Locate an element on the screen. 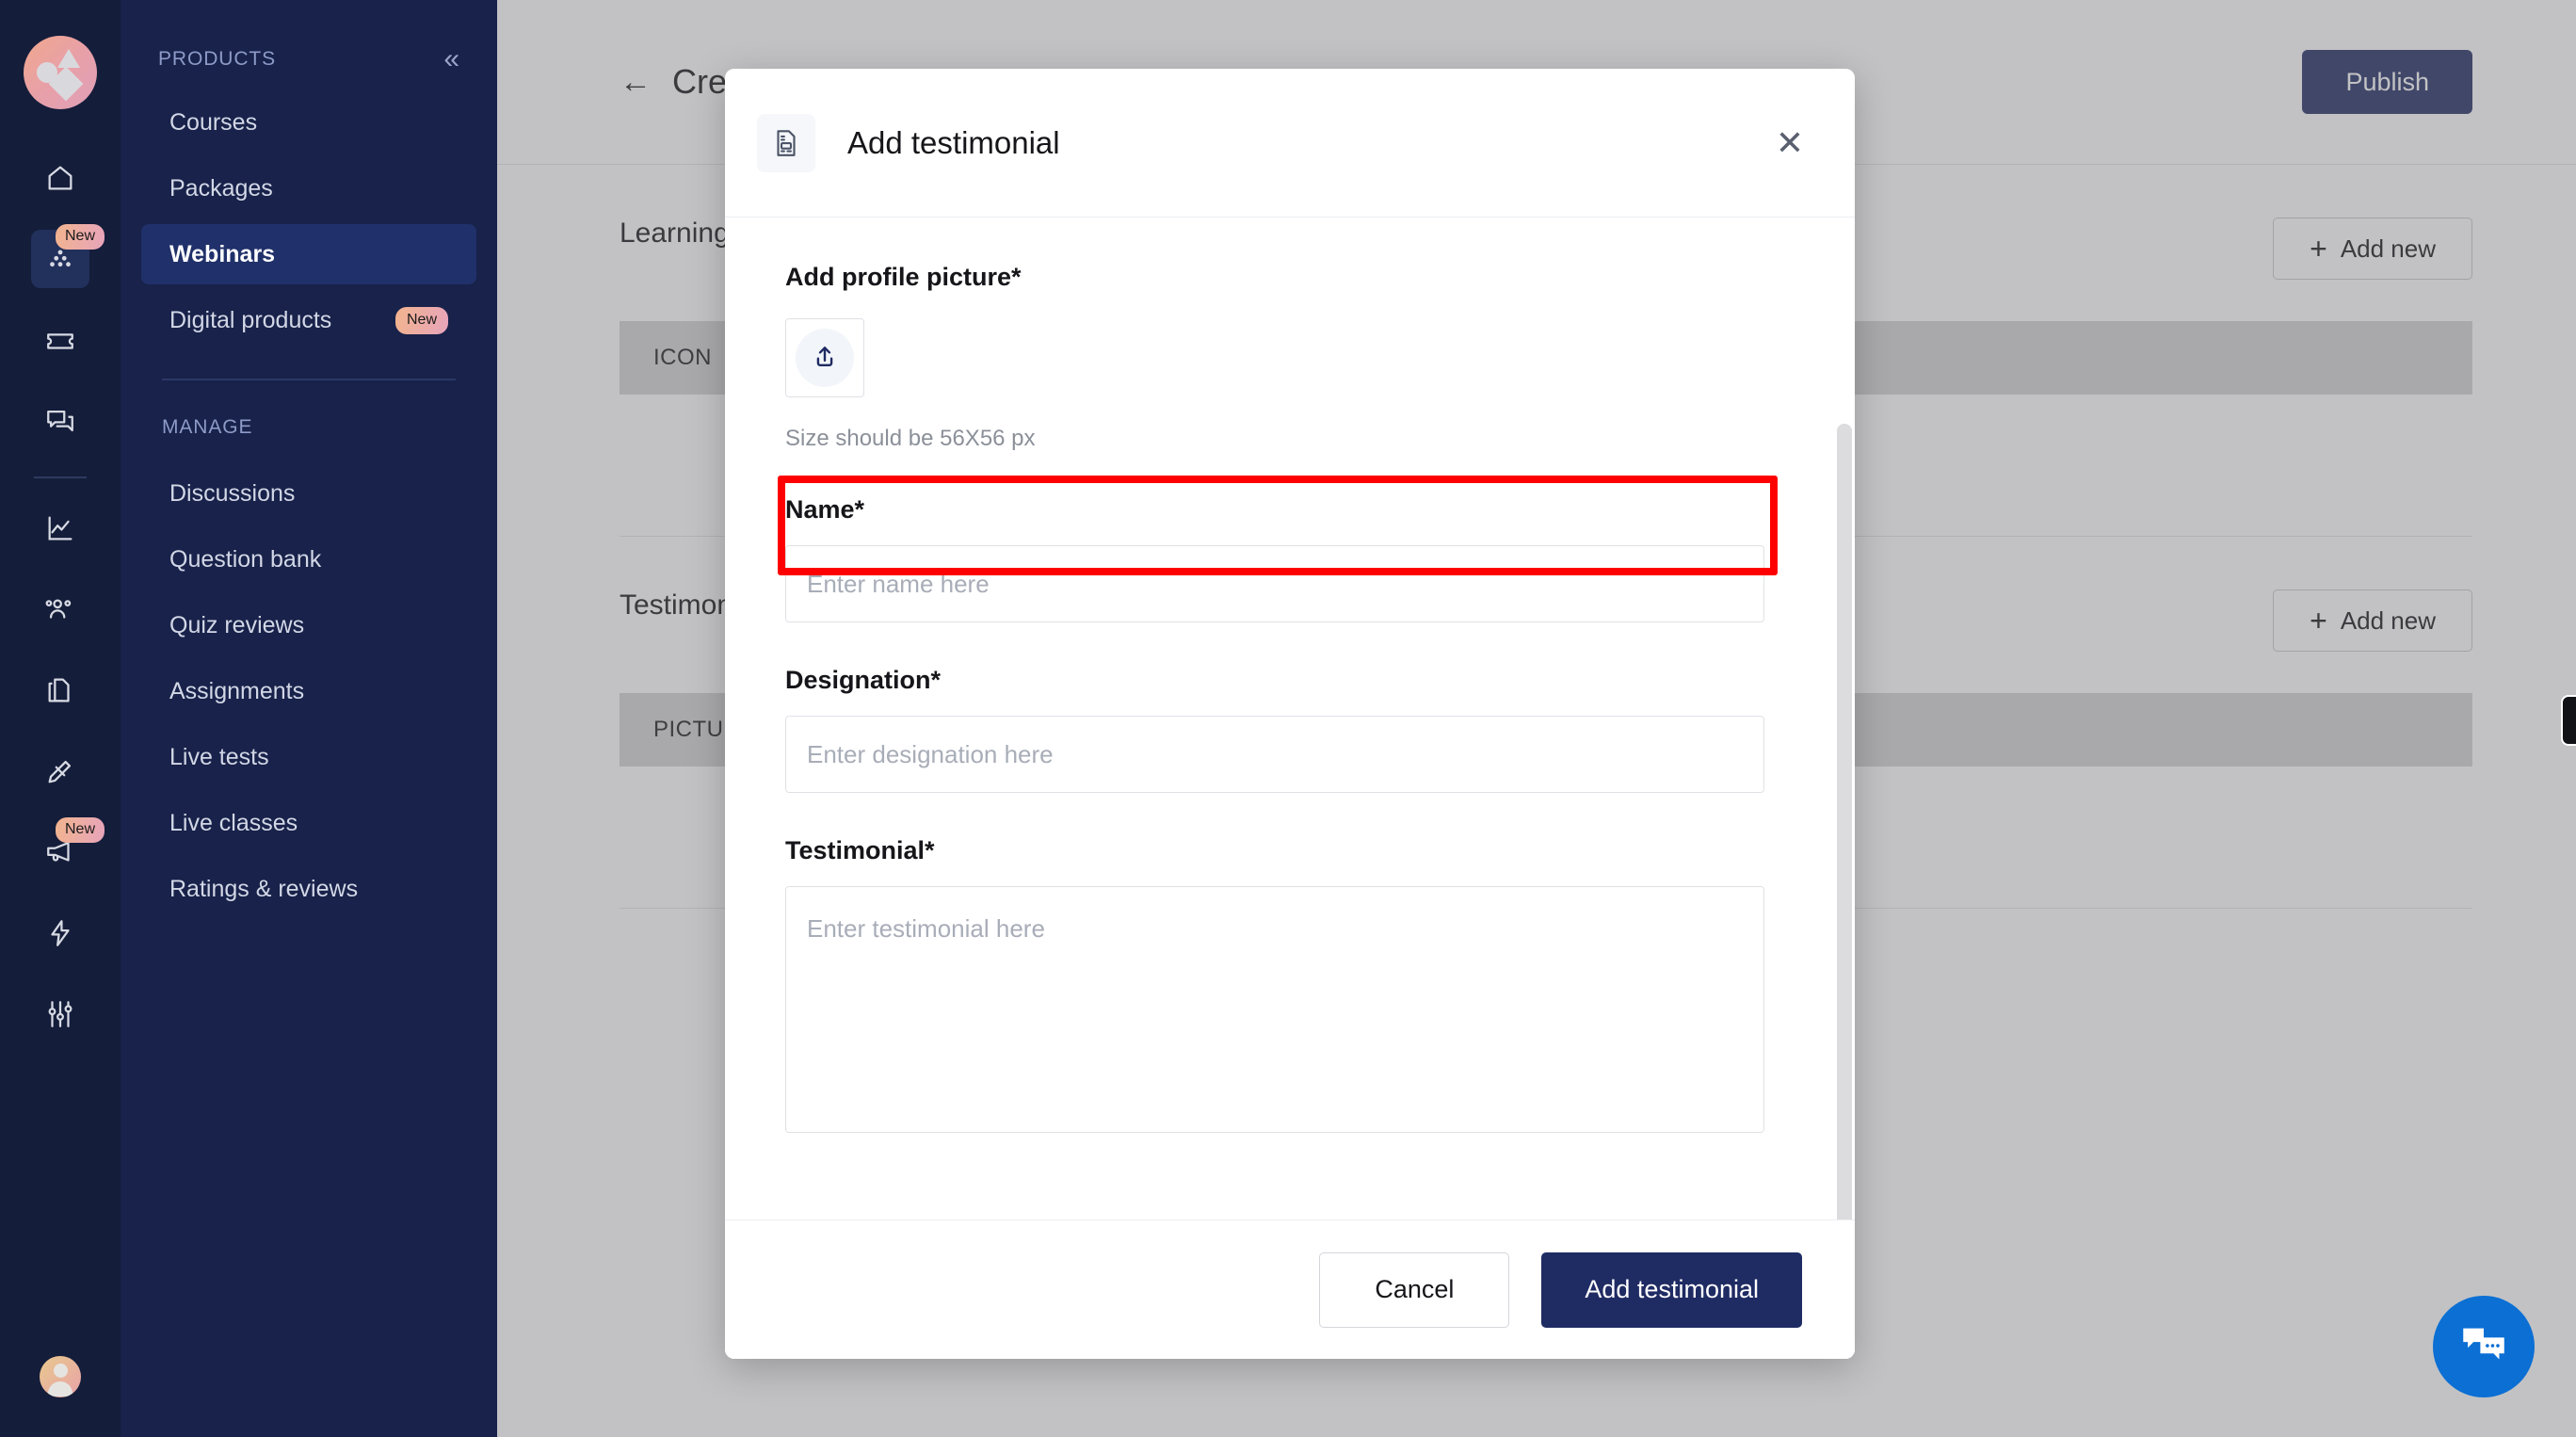 Image resolution: width=2576 pixels, height=1437 pixels. sidebar-item-webinars: Webinars is located at coordinates (308, 254).